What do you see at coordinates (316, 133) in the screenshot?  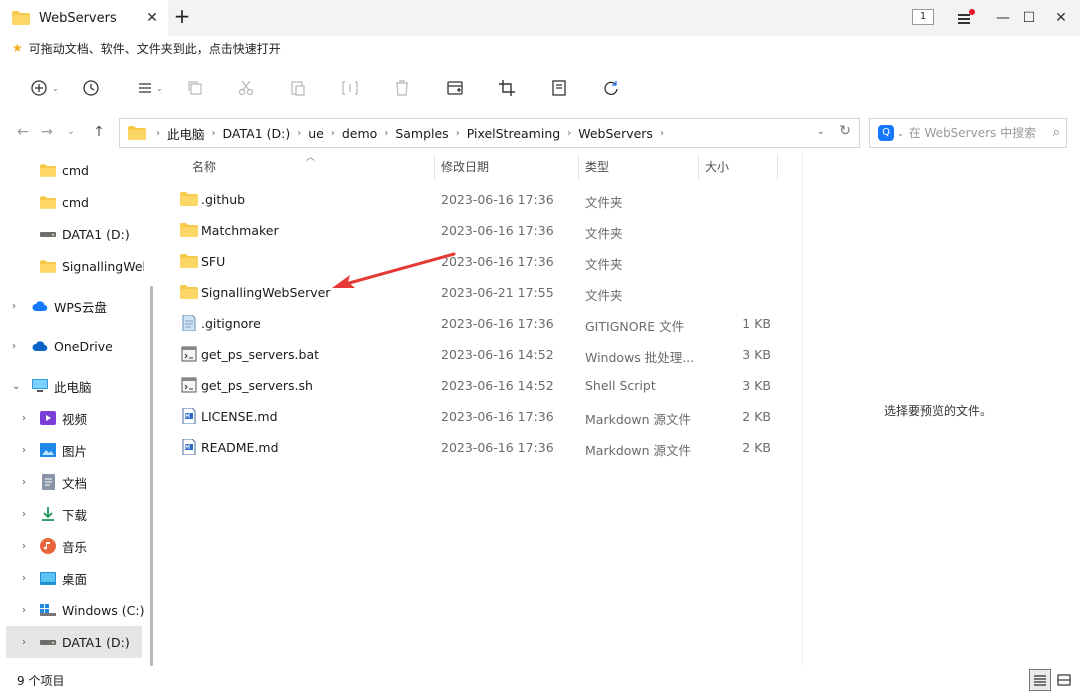 I see `breadcrumb-item: ue` at bounding box center [316, 133].